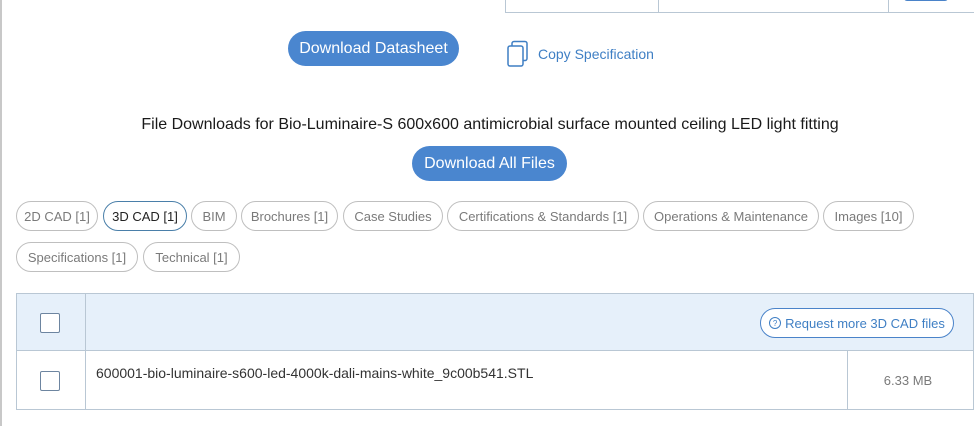 The image size is (974, 426). What do you see at coordinates (393, 216) in the screenshot?
I see `tab-case-studies: Case Studies` at bounding box center [393, 216].